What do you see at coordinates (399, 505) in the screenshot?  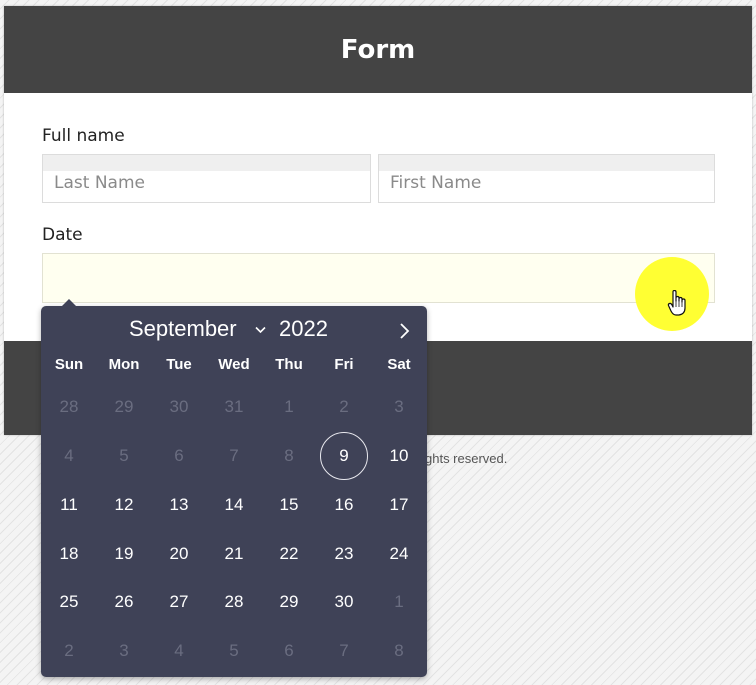 I see `calendar-day: 17` at bounding box center [399, 505].